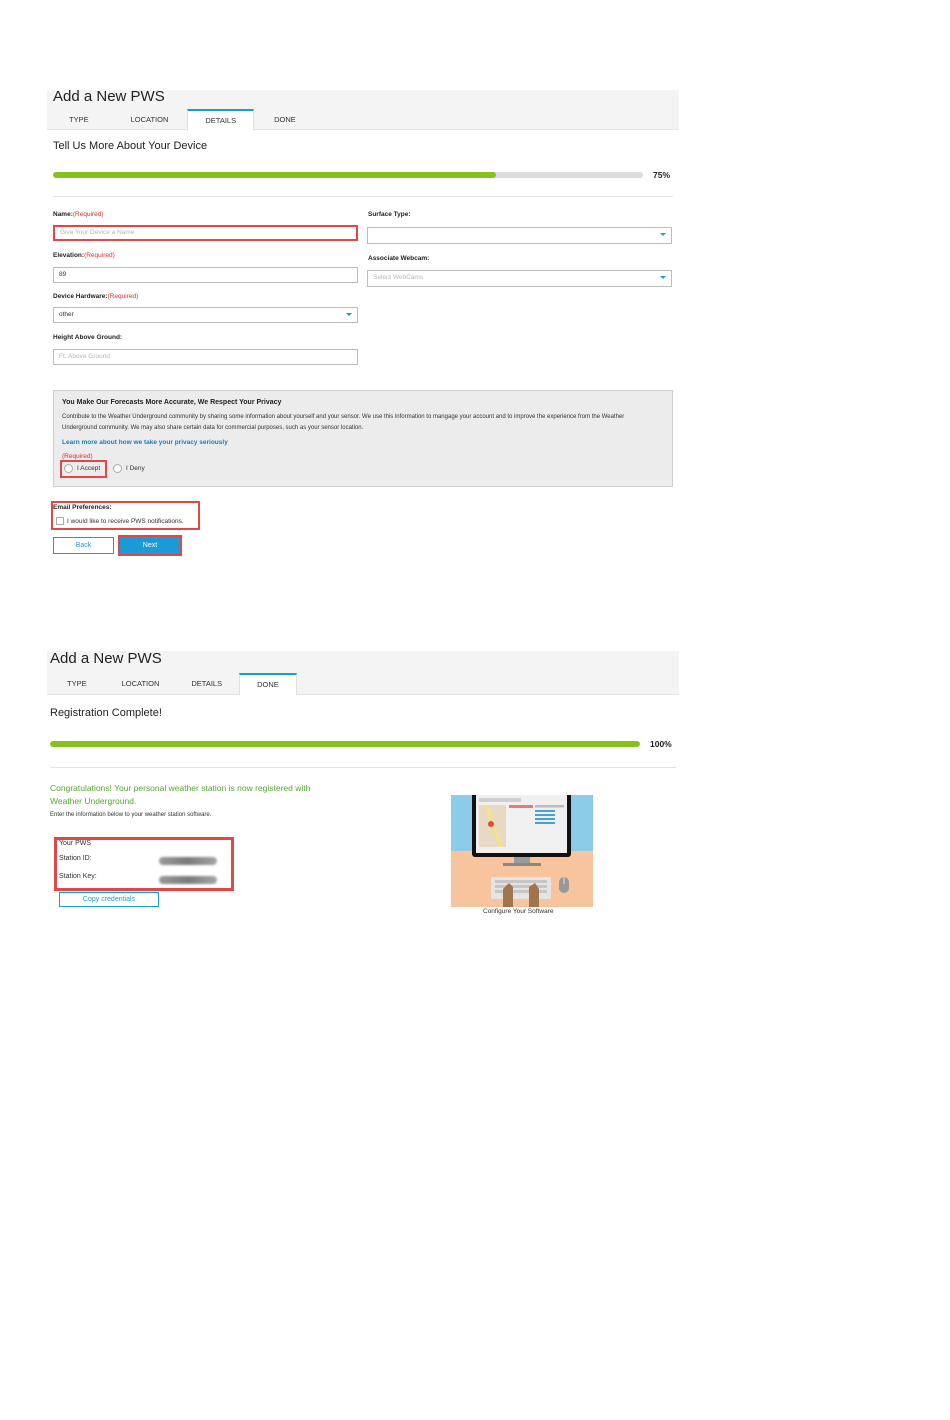  What do you see at coordinates (75, 858) in the screenshot?
I see `station-id-label: Station ID:` at bounding box center [75, 858].